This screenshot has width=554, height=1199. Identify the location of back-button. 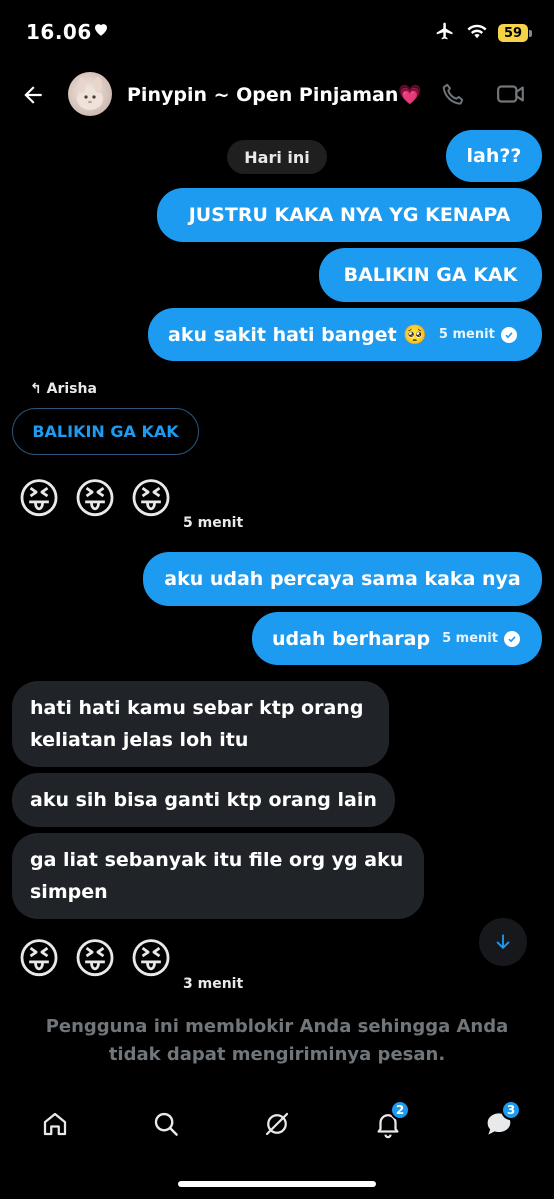
(33, 95).